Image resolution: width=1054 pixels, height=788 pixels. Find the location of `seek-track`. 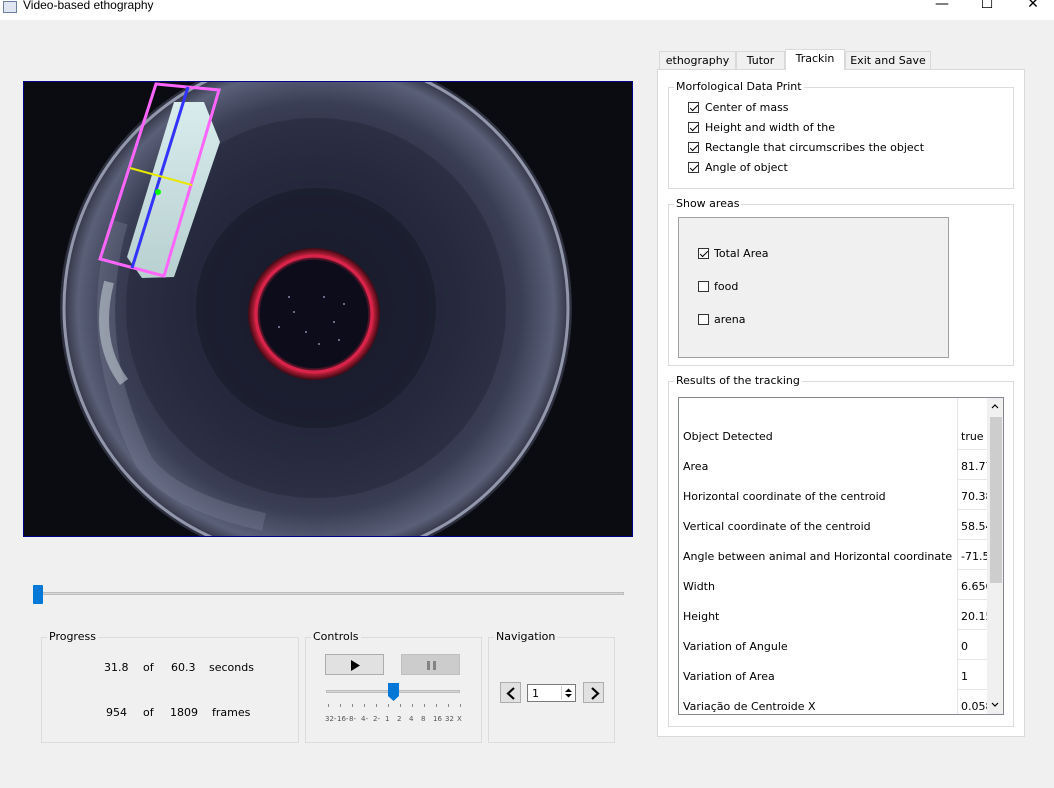

seek-track is located at coordinates (331, 593).